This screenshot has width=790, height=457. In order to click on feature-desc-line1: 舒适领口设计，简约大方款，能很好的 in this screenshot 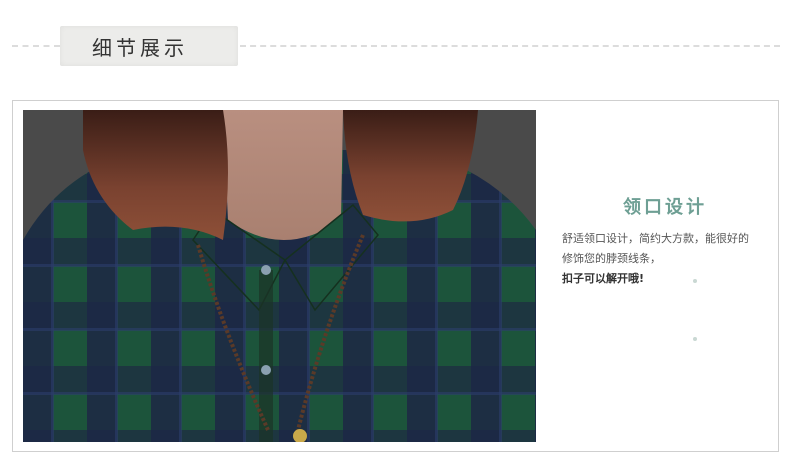, I will do `click(655, 238)`.